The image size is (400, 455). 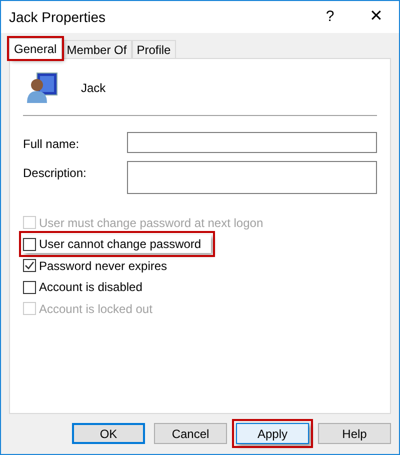 What do you see at coordinates (51, 144) in the screenshot?
I see `field-label: Full name:` at bounding box center [51, 144].